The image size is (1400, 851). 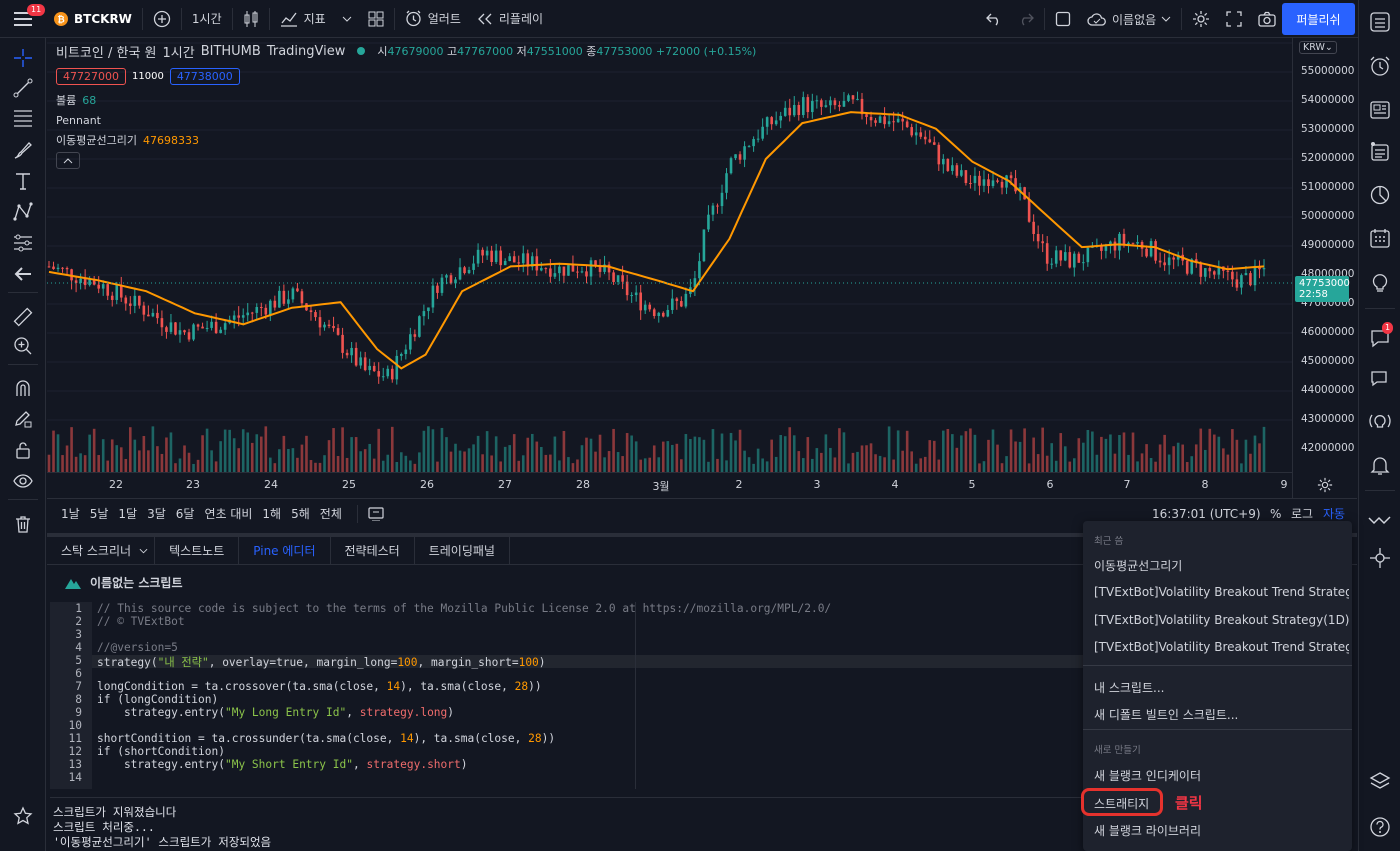 I want to click on compare-button, so click(x=162, y=19).